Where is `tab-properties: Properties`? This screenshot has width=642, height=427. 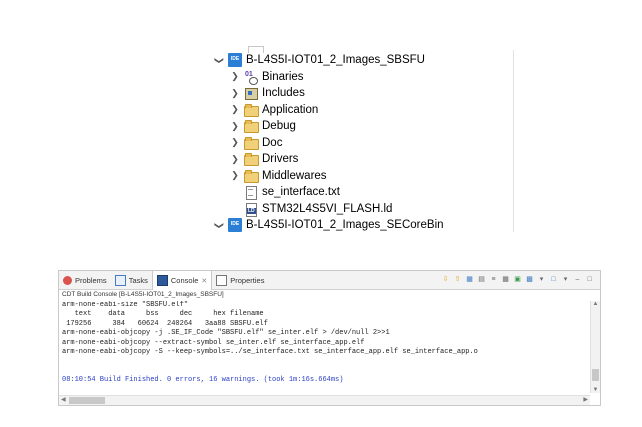
tab-properties: Properties is located at coordinates (240, 280).